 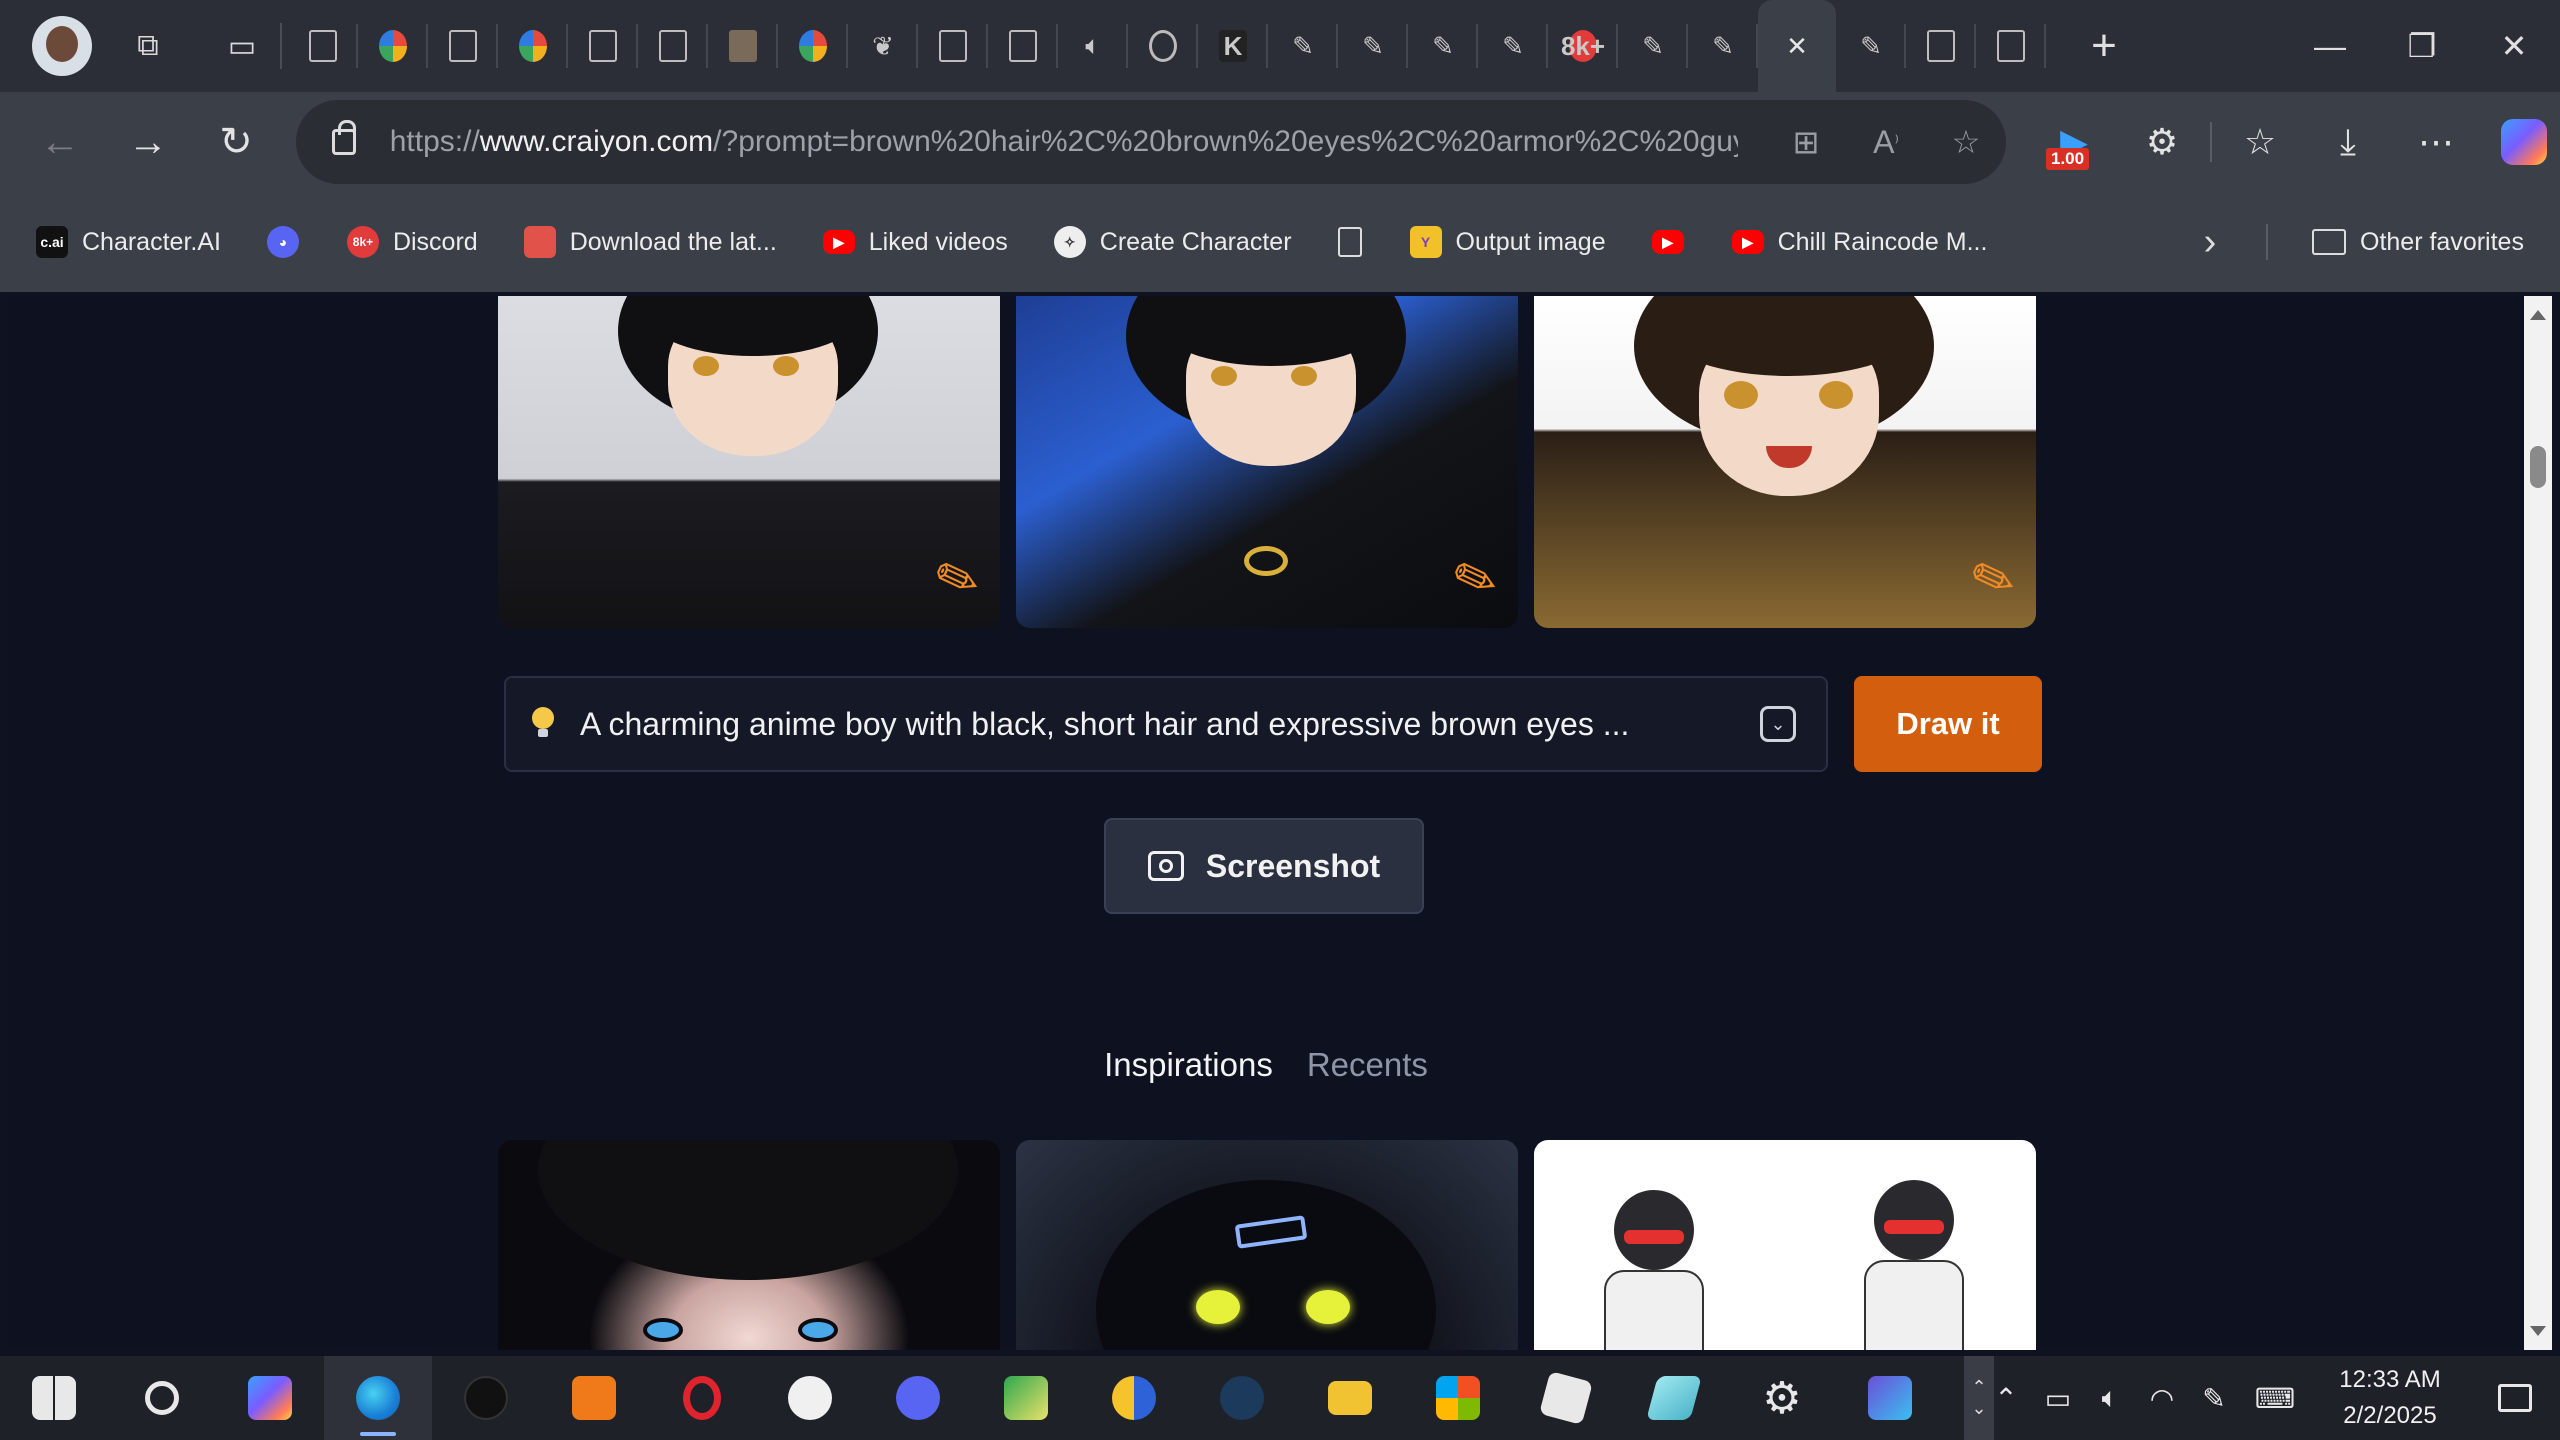 What do you see at coordinates (1785, 462) in the screenshot?
I see `generated-image-3: ✎` at bounding box center [1785, 462].